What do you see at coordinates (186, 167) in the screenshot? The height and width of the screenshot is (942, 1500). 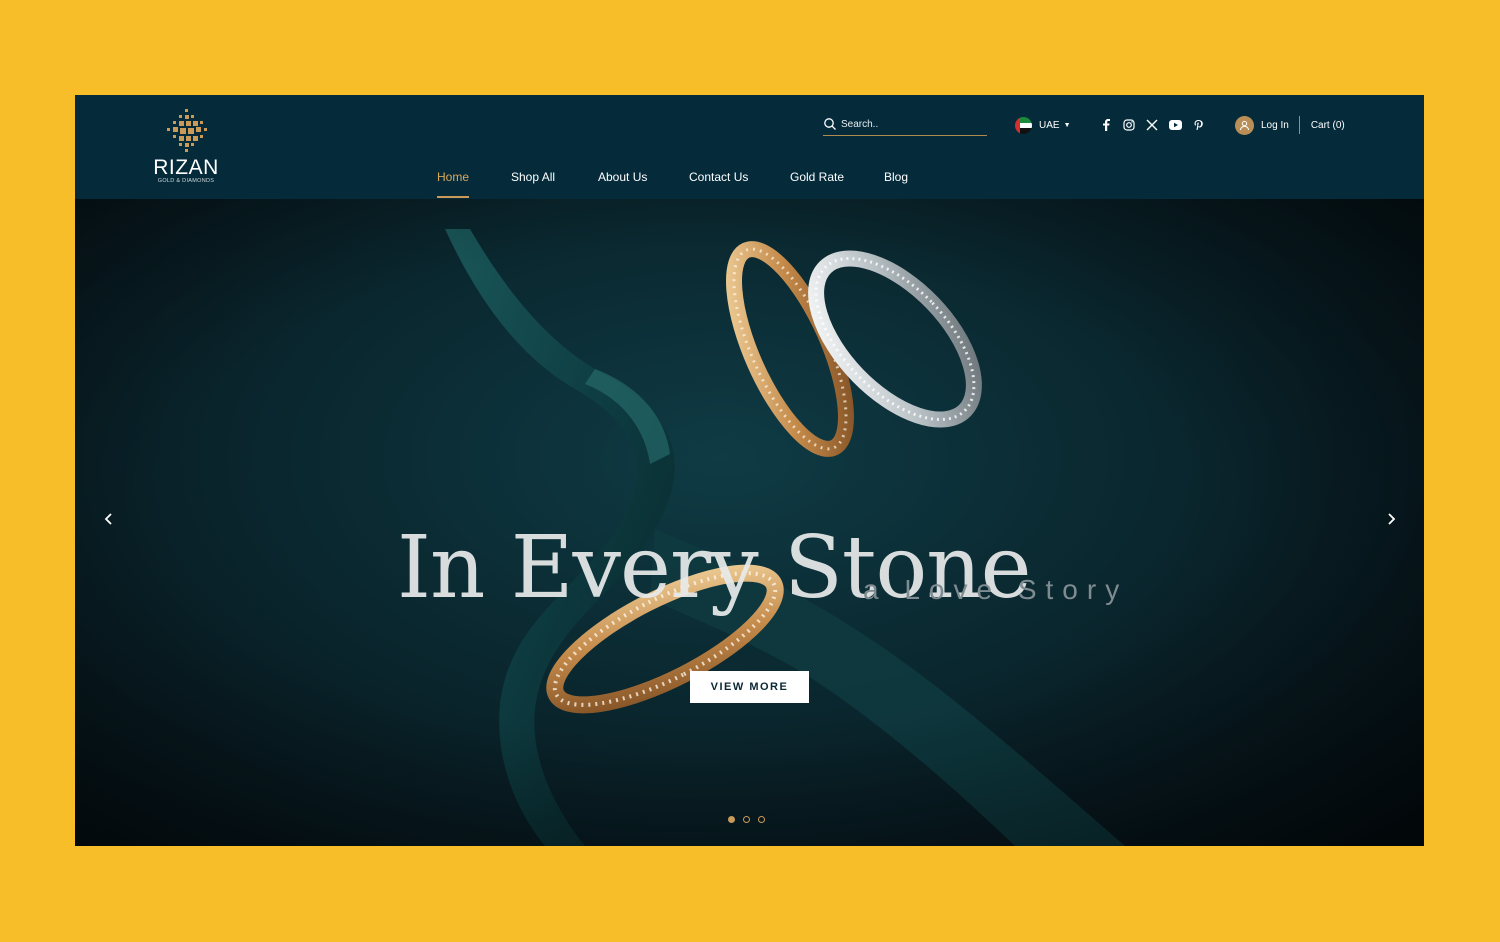 I see `brand-name: RIZAN` at bounding box center [186, 167].